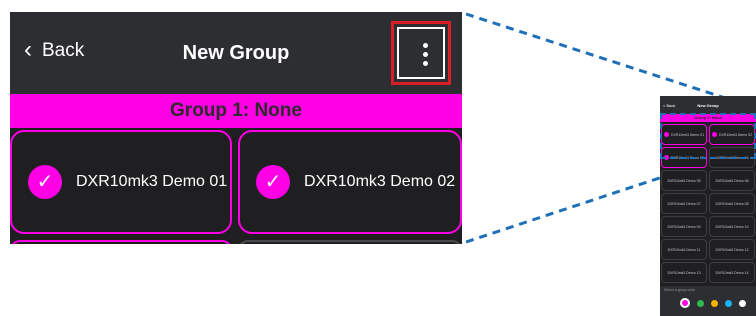 Image resolution: width=756 pixels, height=316 pixels. I want to click on color-swatches, so click(713, 303).